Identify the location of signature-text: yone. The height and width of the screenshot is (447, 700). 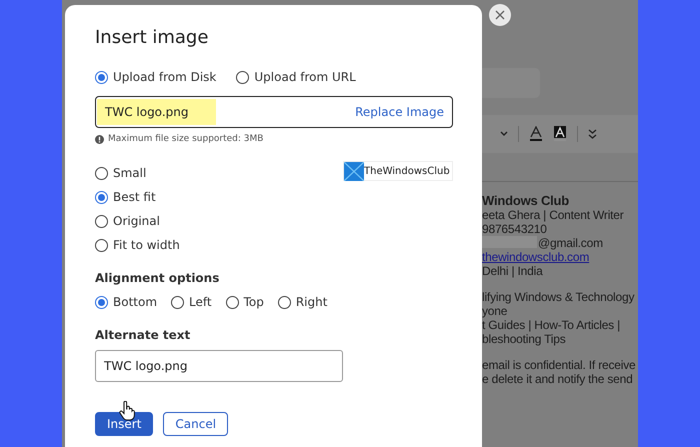
(495, 311).